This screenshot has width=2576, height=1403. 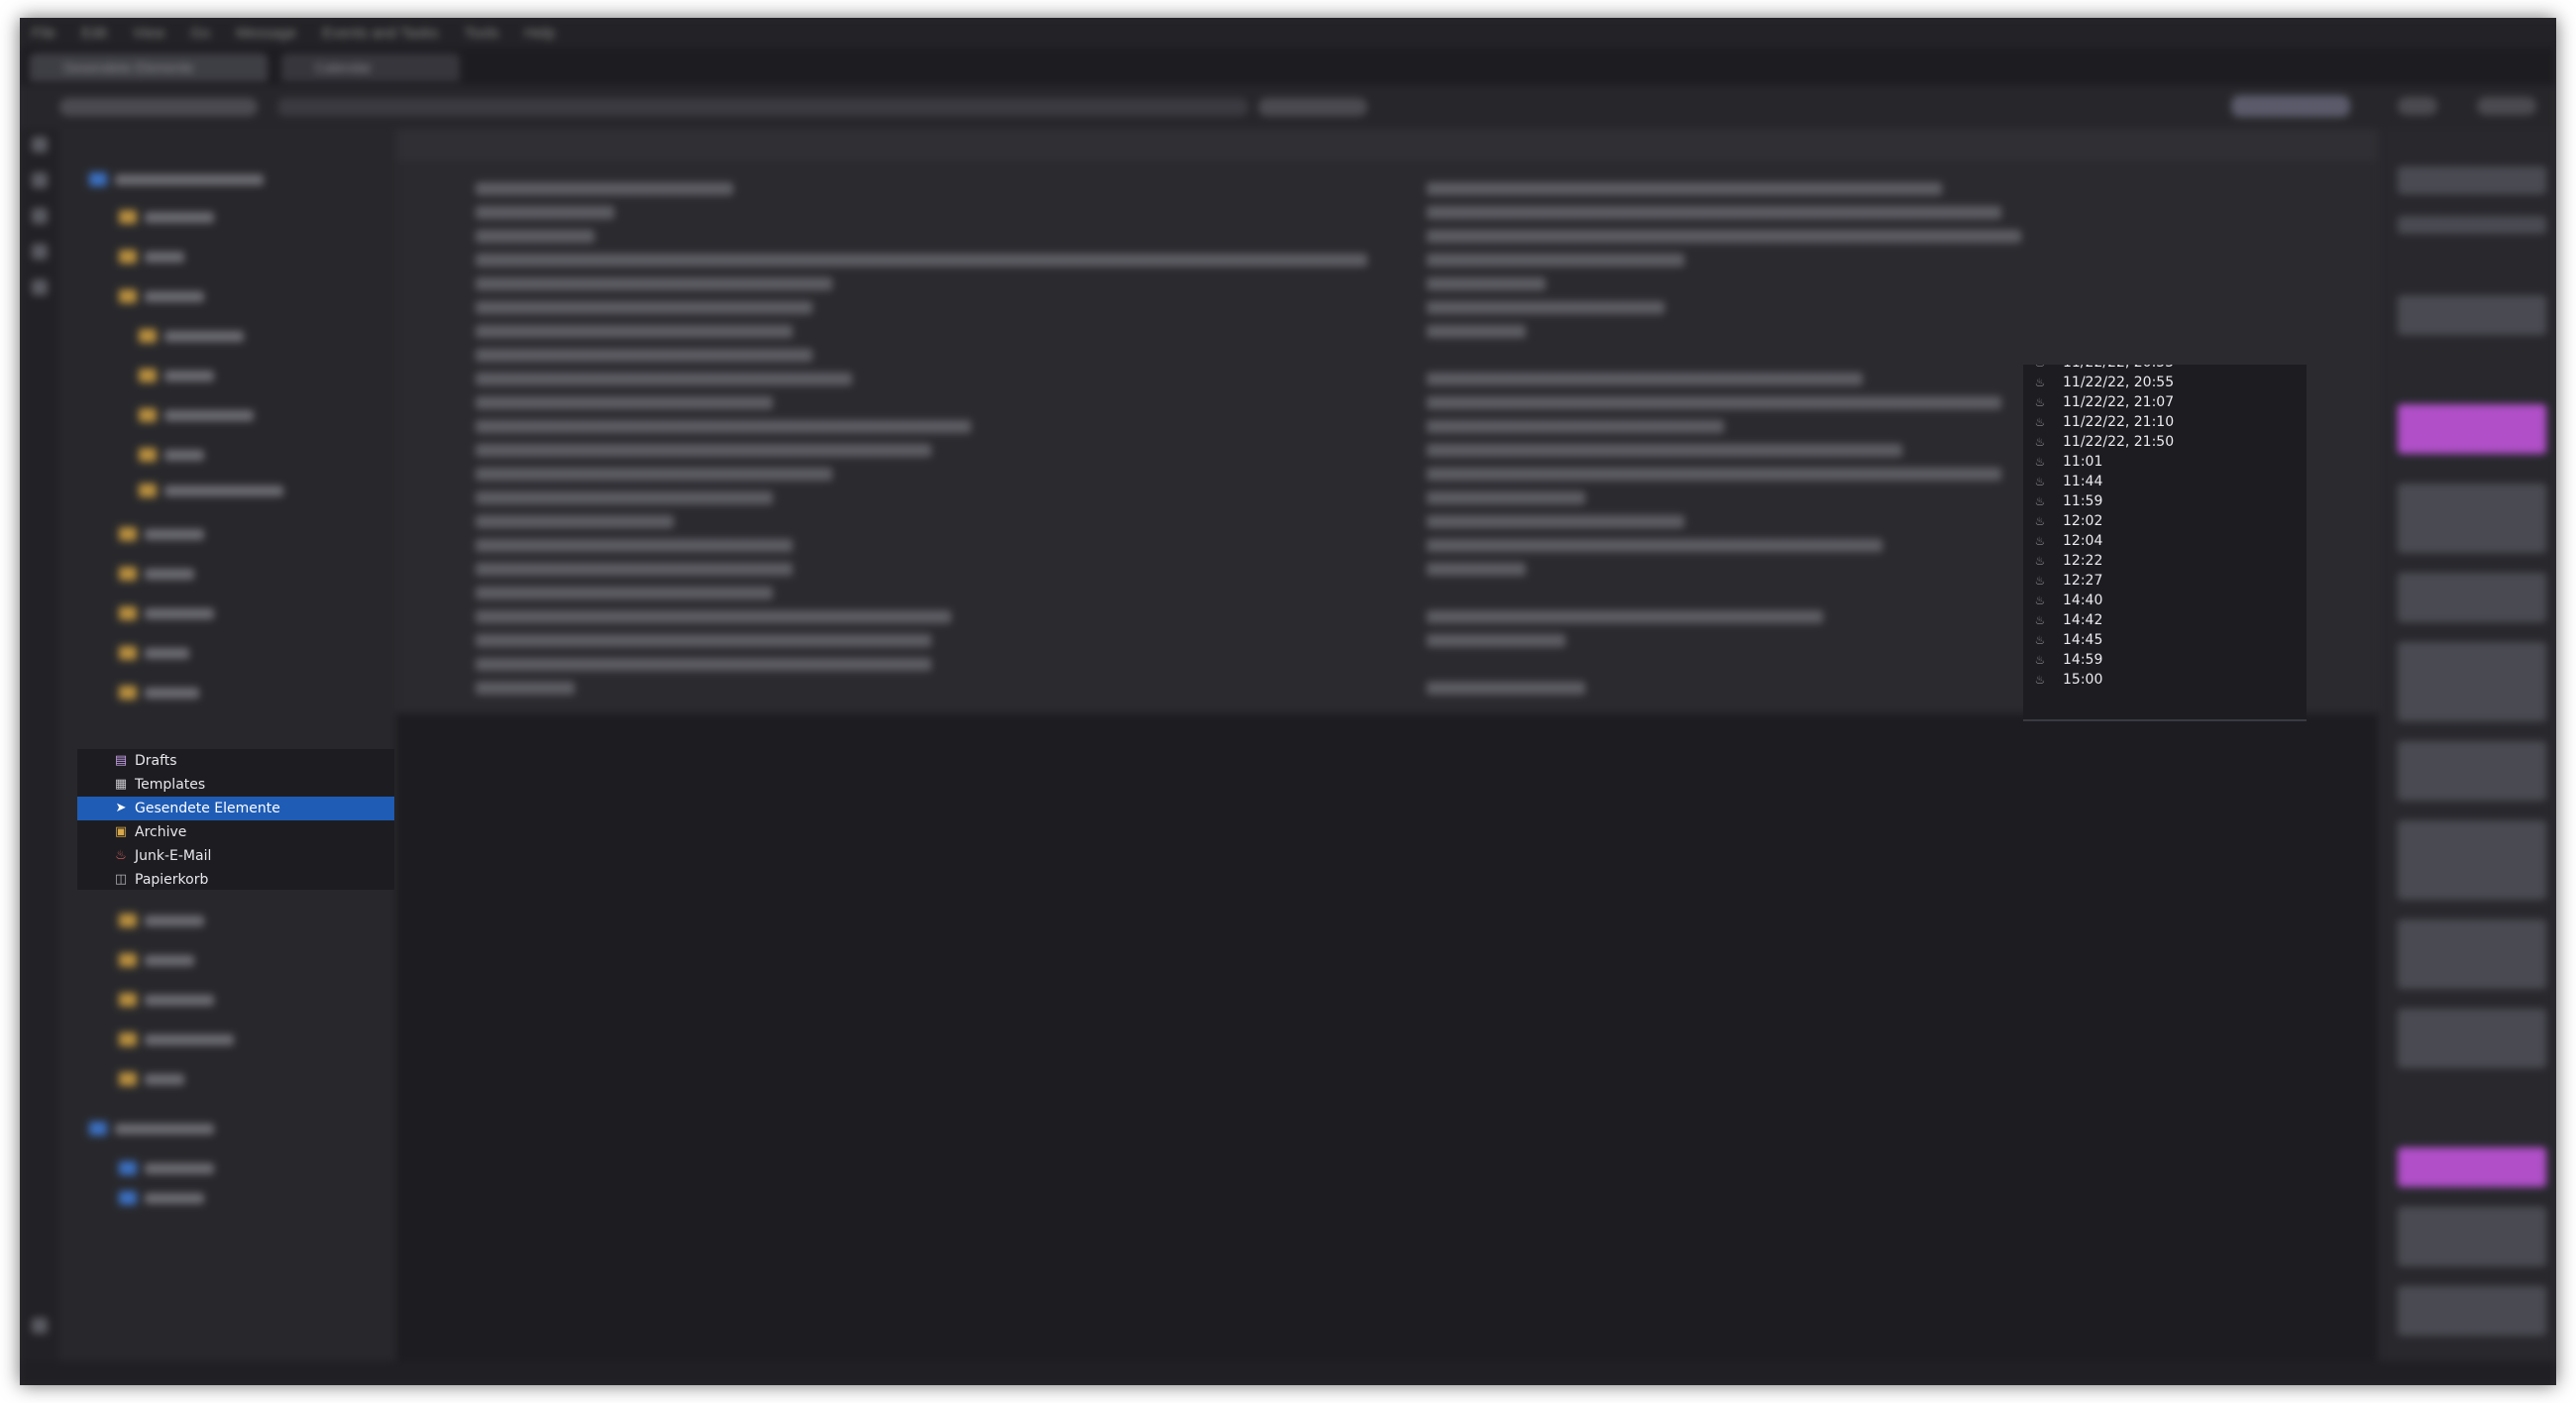 I want to click on time-row: ♨ 15:00, so click(x=2165, y=680).